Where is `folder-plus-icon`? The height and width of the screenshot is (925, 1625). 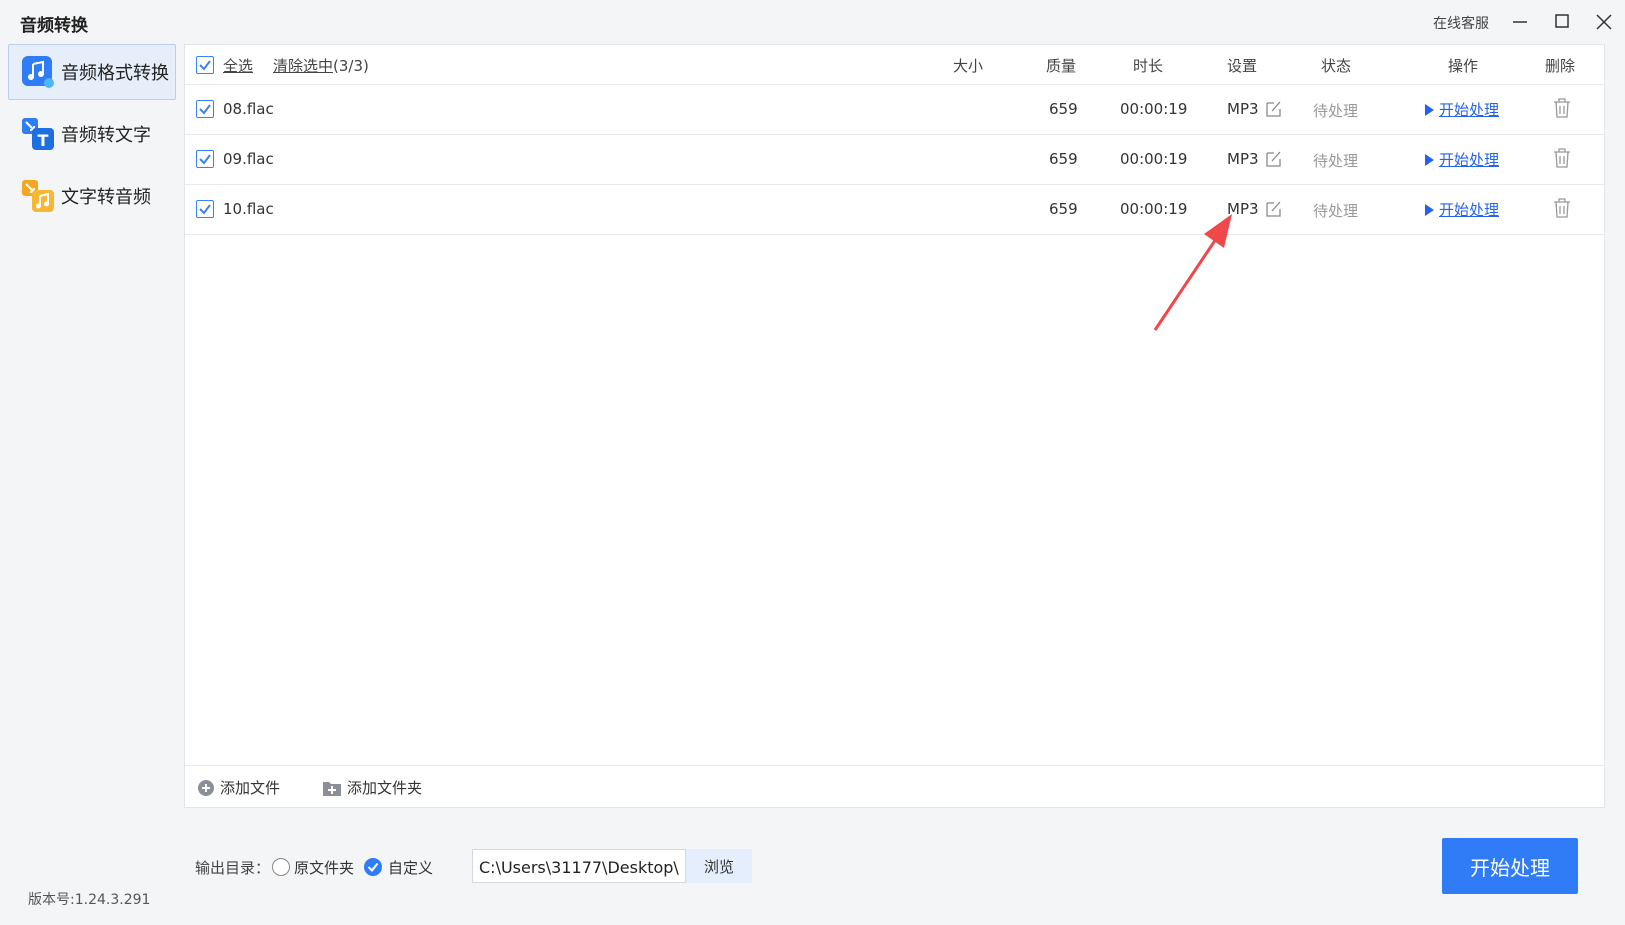 folder-plus-icon is located at coordinates (332, 788).